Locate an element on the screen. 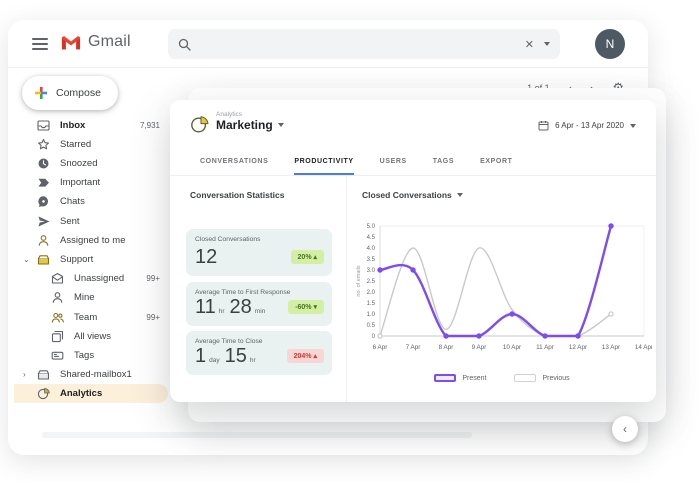 This screenshot has width=700, height=482. svg-text: 1.0 is located at coordinates (371, 315).